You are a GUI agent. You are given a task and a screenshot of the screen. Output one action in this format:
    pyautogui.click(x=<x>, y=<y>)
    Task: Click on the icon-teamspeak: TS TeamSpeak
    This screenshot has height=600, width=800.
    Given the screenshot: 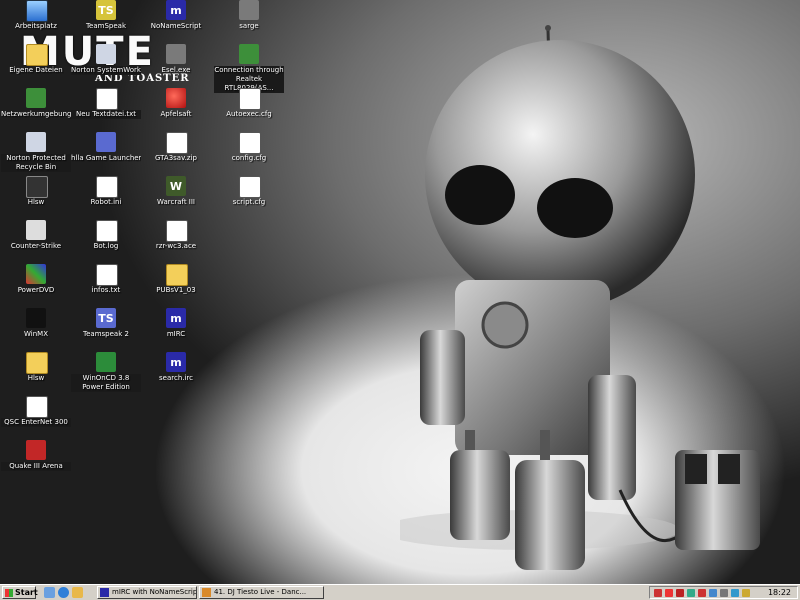 What is the action you would take?
    pyautogui.click(x=106, y=22)
    